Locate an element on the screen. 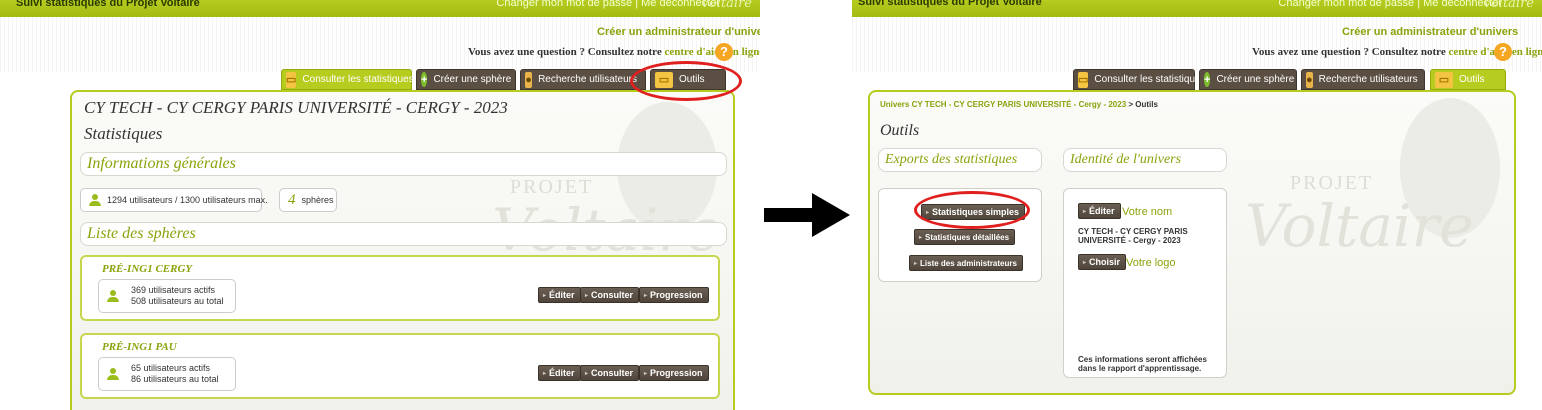  arrow-right-icon is located at coordinates (807, 215).